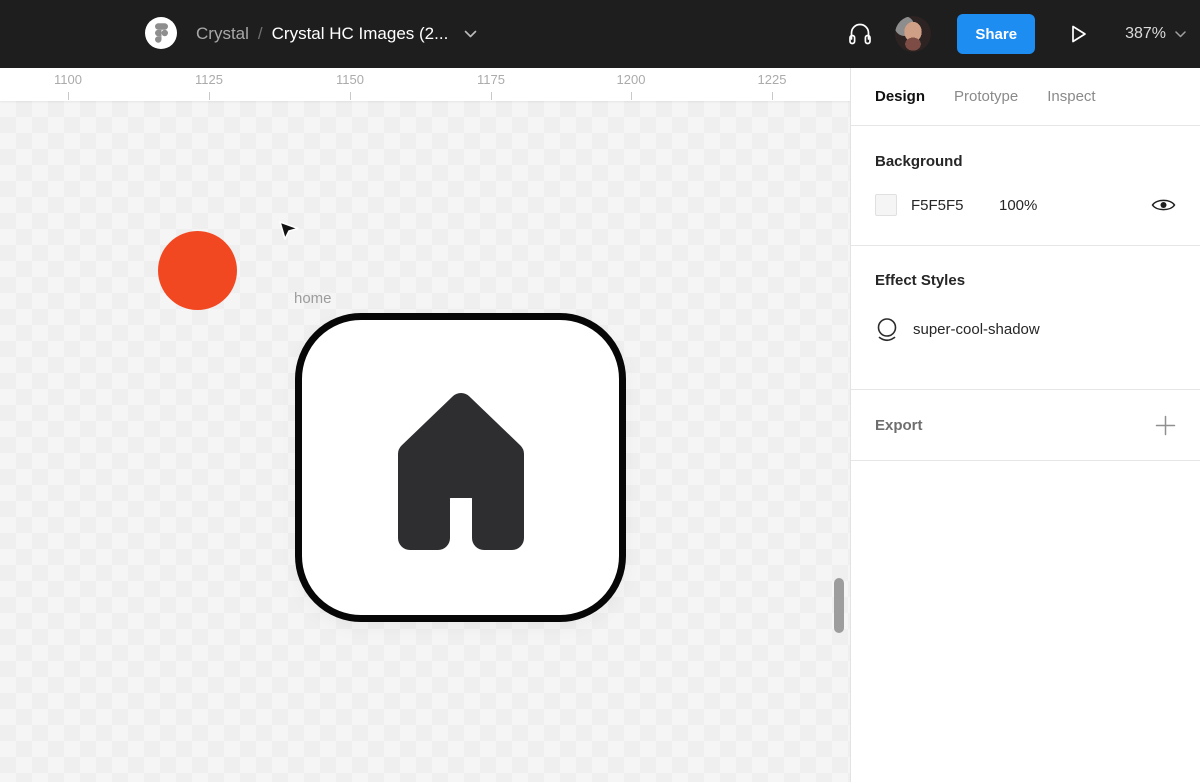  I want to click on ruler-tick-label: 1125, so click(209, 79).